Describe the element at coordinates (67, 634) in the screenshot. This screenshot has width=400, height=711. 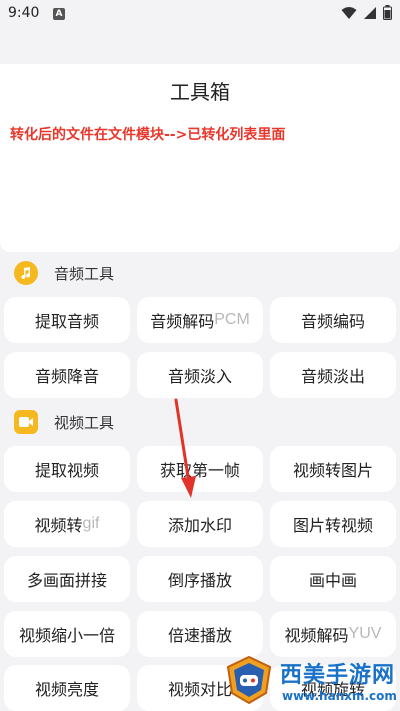
I see `video-shrink-half-button: 视频缩小一倍` at that location.